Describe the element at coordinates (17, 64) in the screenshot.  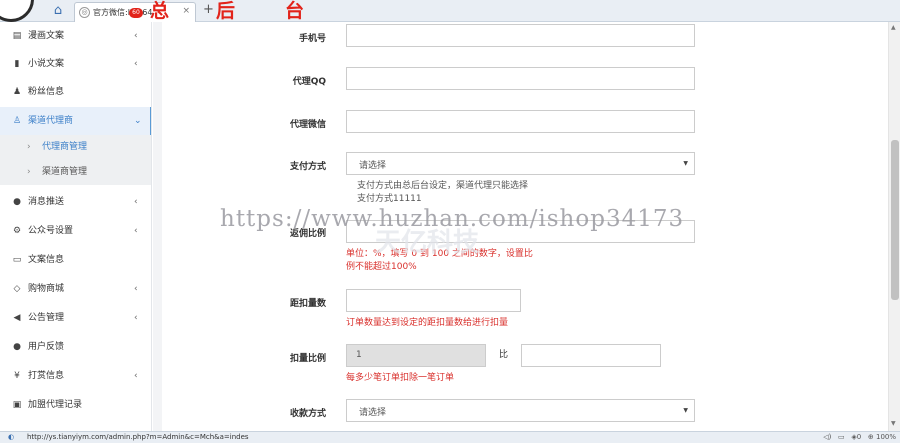
I see `book-icon: ▮` at that location.